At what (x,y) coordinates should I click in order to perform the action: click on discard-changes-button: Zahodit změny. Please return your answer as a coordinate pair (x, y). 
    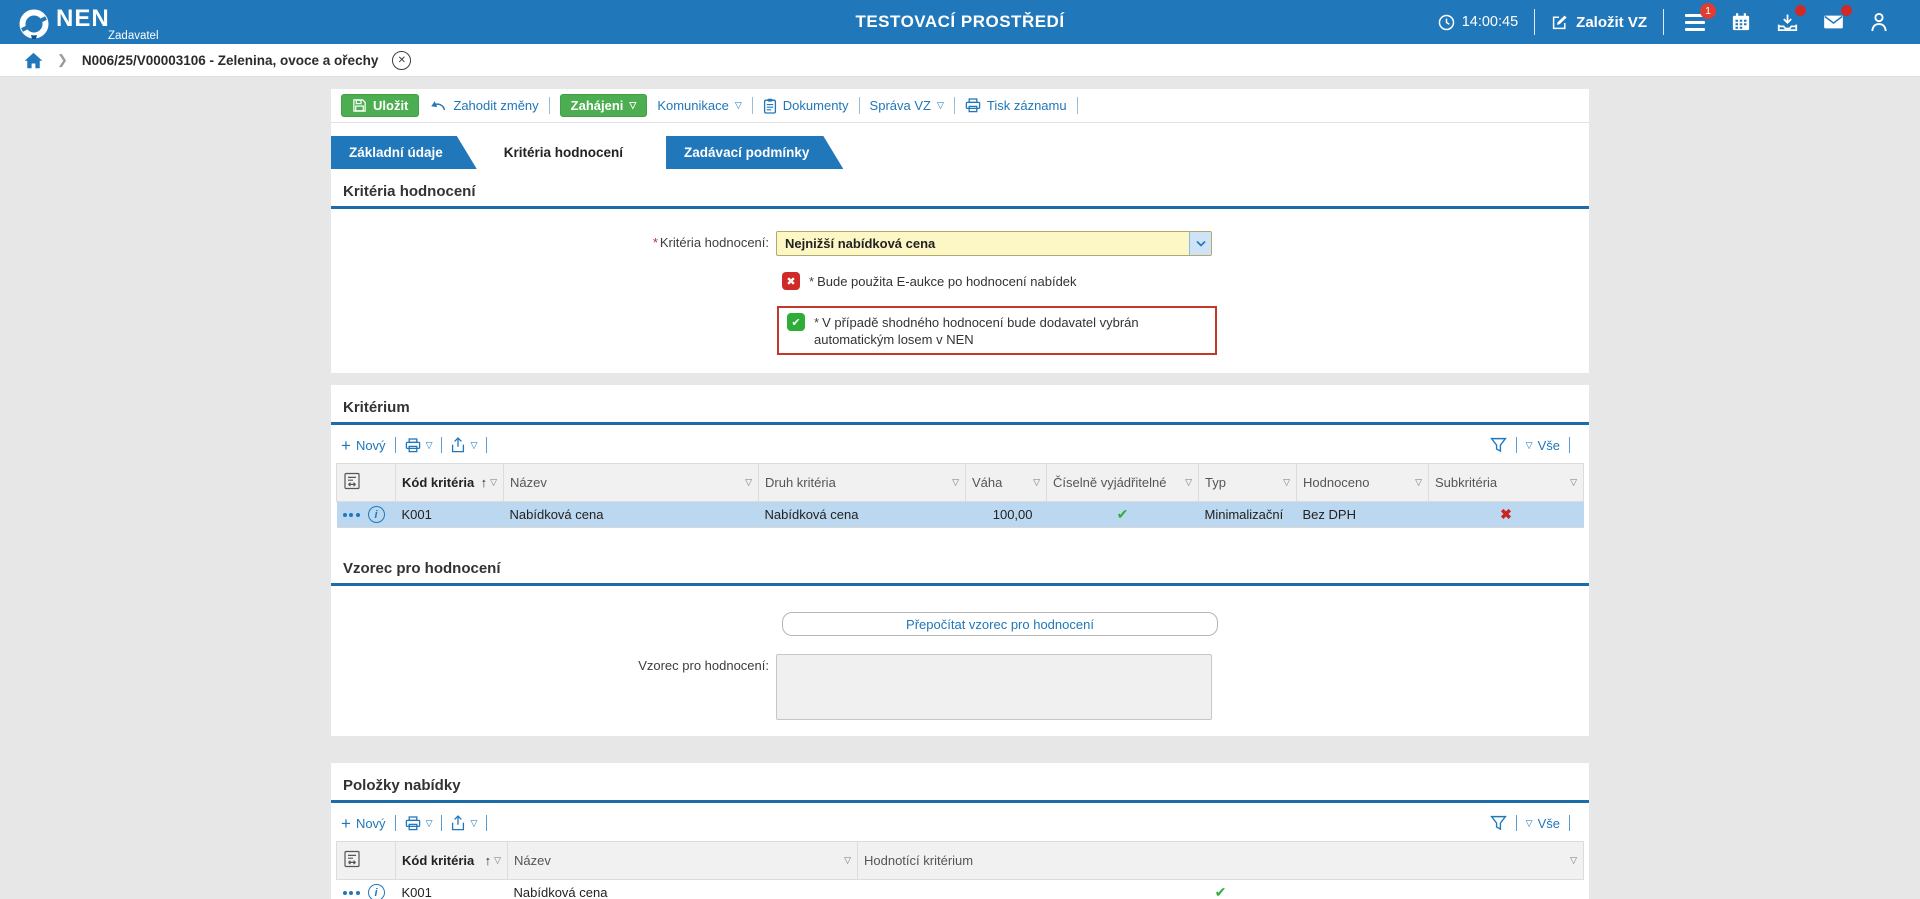
    Looking at the image, I should click on (484, 105).